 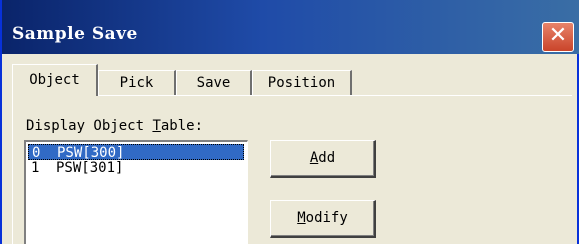 I want to click on list-item-index: 0, so click(x=36, y=153).